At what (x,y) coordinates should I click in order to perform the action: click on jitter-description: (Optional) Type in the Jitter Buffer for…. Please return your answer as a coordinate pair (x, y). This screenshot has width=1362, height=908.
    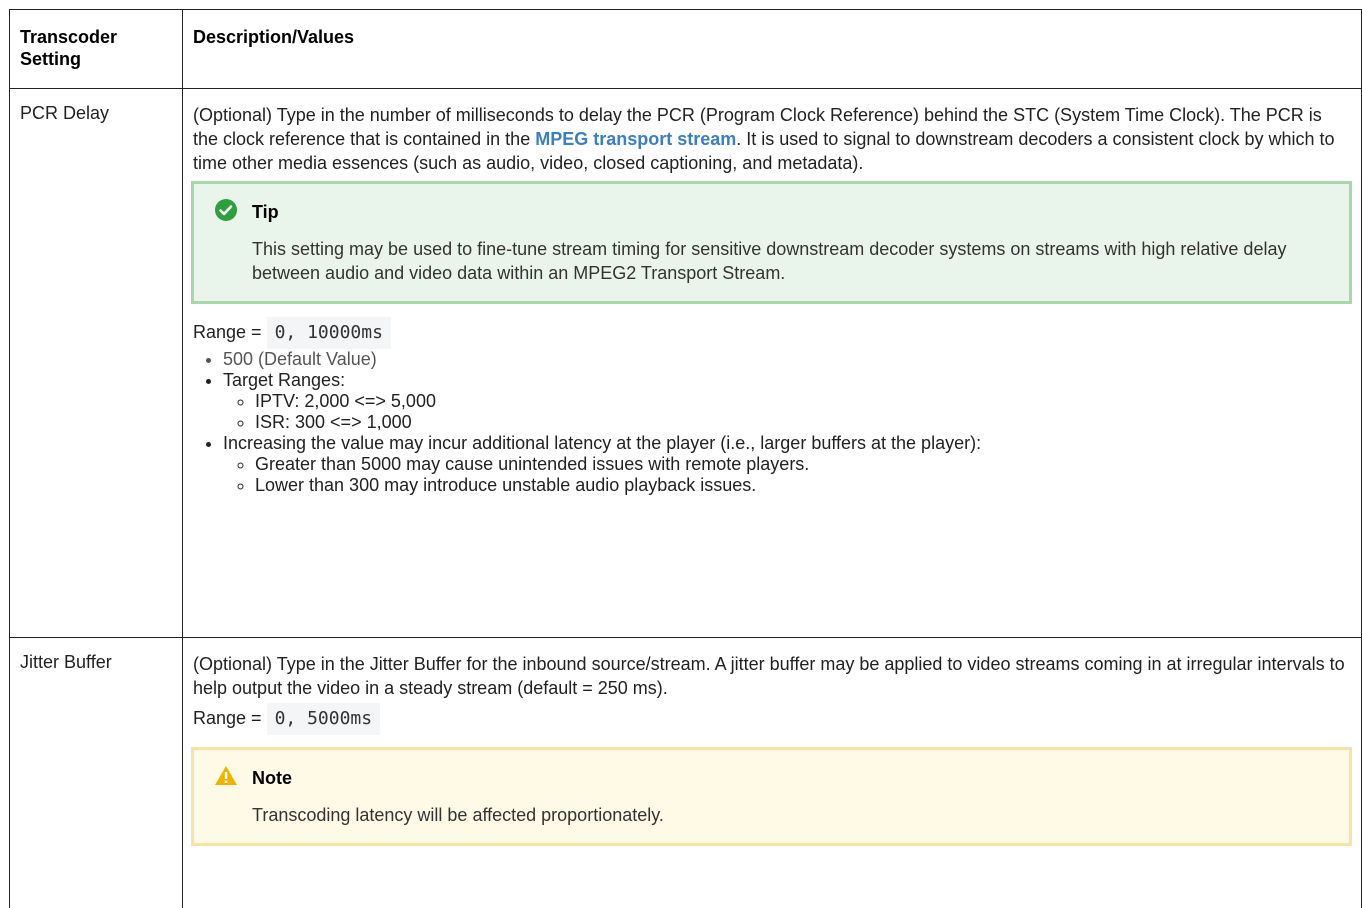
    Looking at the image, I should click on (769, 676).